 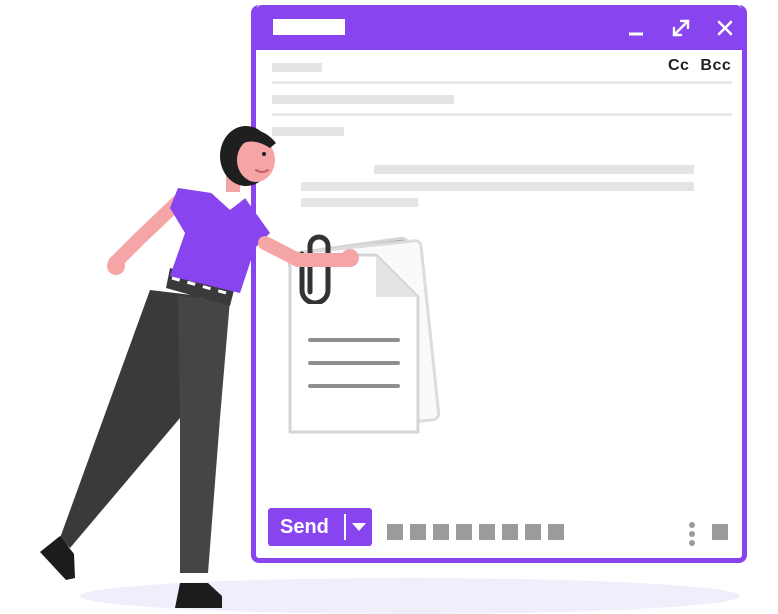 What do you see at coordinates (464, 532) in the screenshot?
I see `emoji-icon` at bounding box center [464, 532].